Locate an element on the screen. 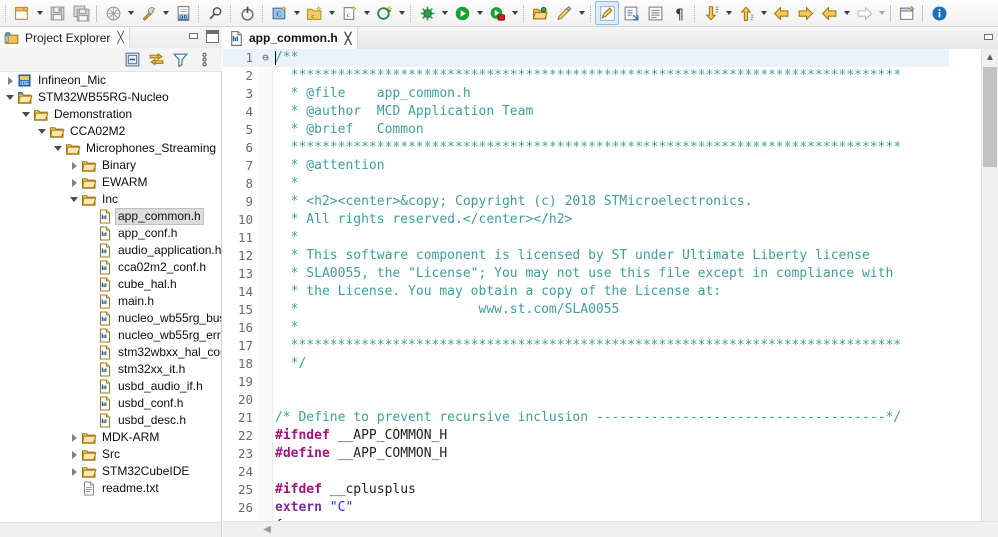  toolbar-build-all-button is located at coordinates (118, 13).